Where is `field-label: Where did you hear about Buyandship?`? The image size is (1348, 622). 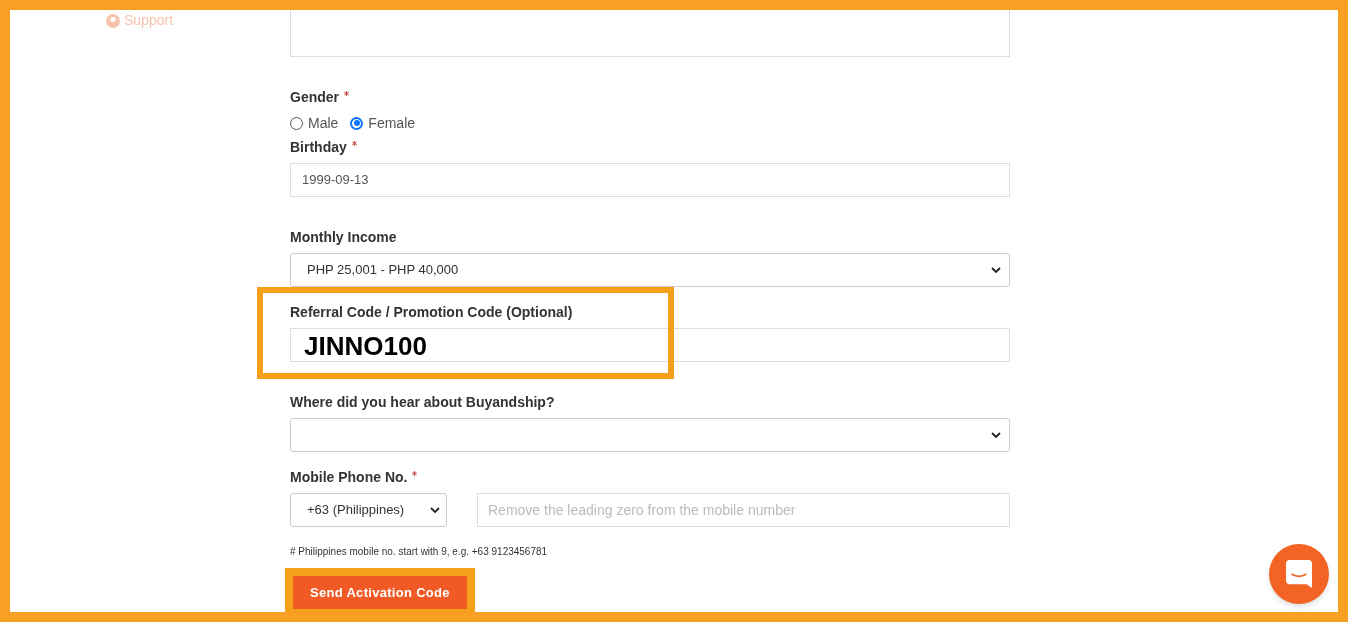
field-label: Where did you hear about Buyandship? is located at coordinates (422, 402).